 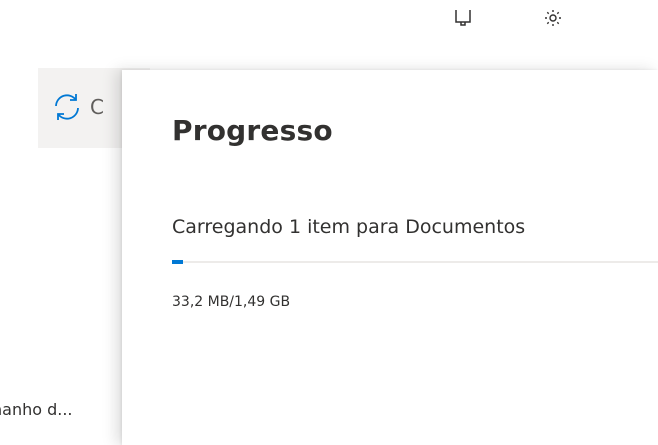 I want to click on upload-status-text: Carregando 1 item para Documentos, so click(x=349, y=227).